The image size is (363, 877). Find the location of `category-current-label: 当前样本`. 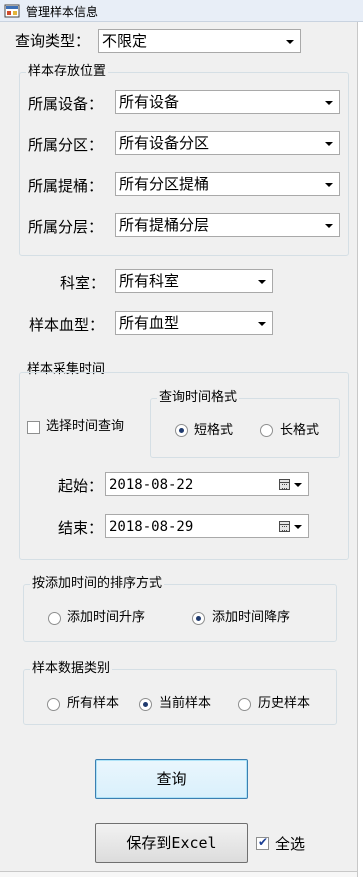

category-current-label: 当前样本 is located at coordinates (185, 703).